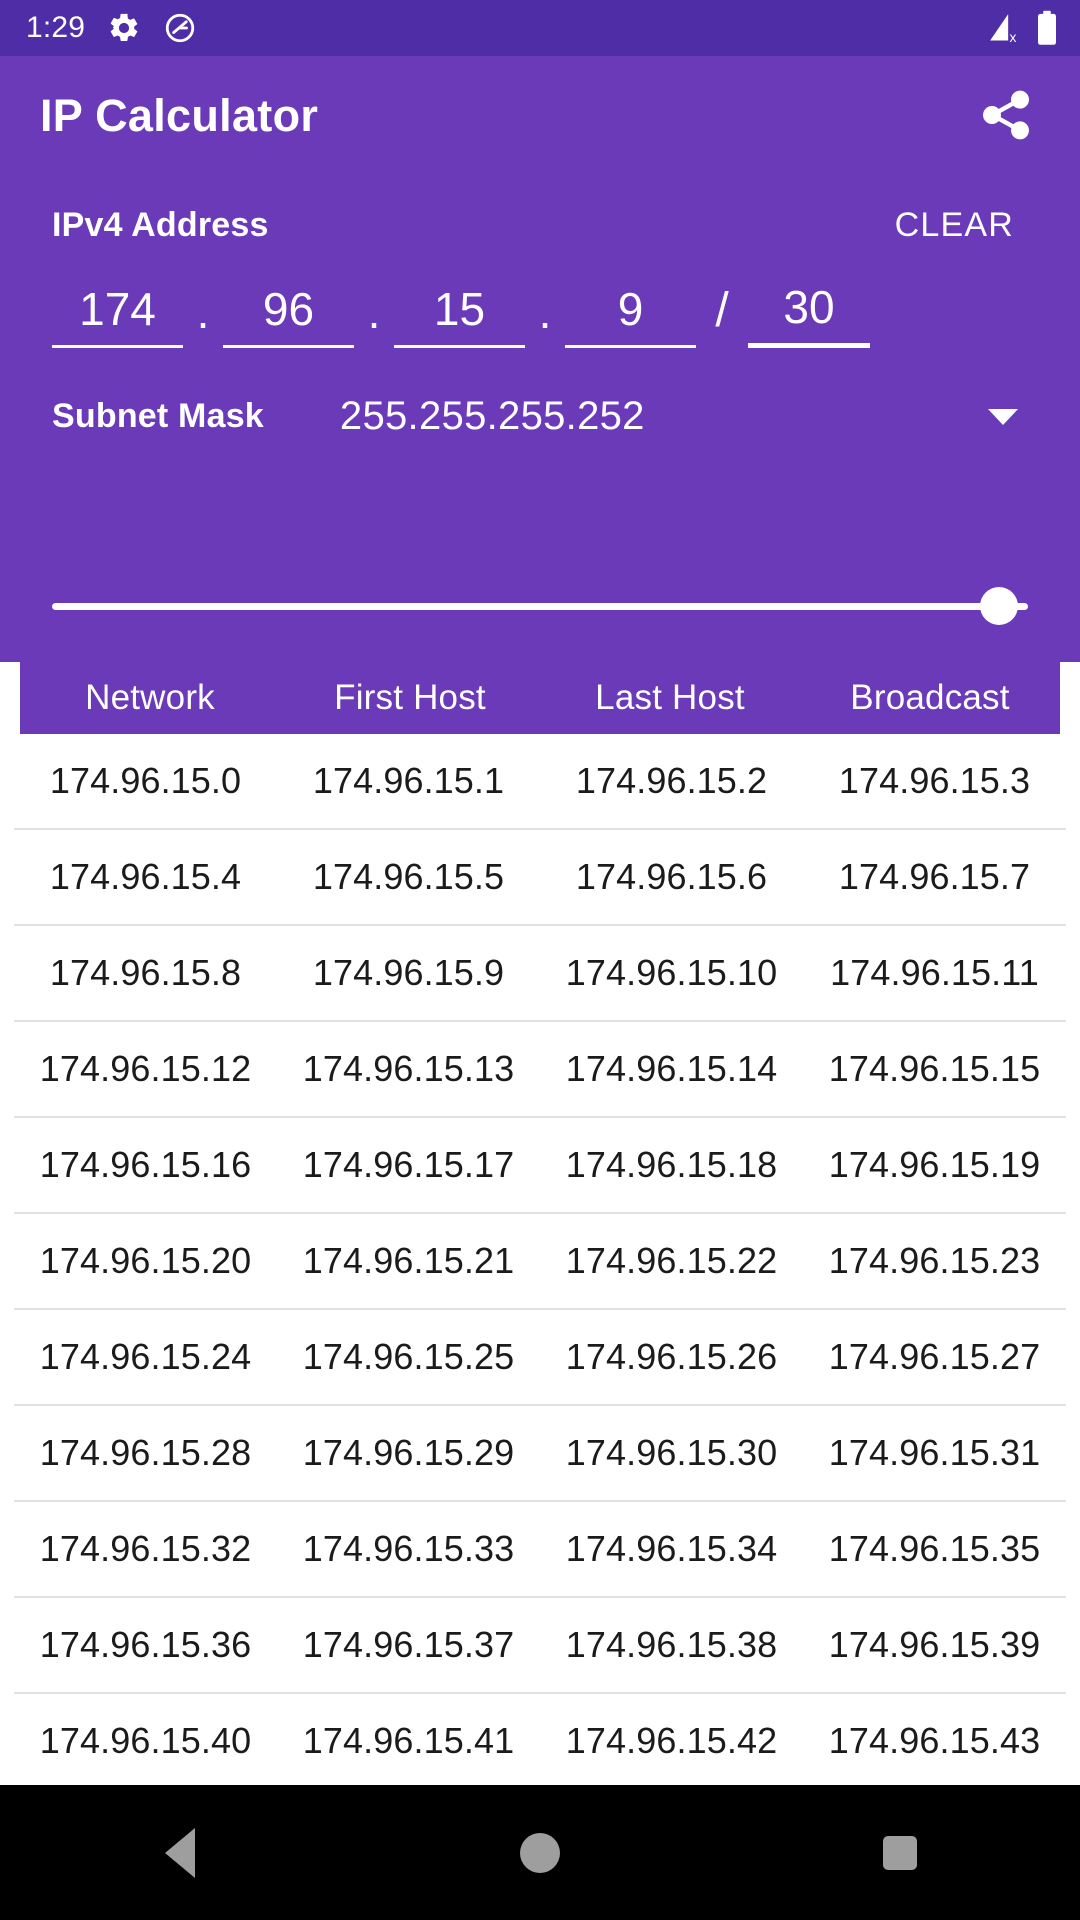 The image size is (1080, 1920). I want to click on slider-thumb, so click(998, 606).